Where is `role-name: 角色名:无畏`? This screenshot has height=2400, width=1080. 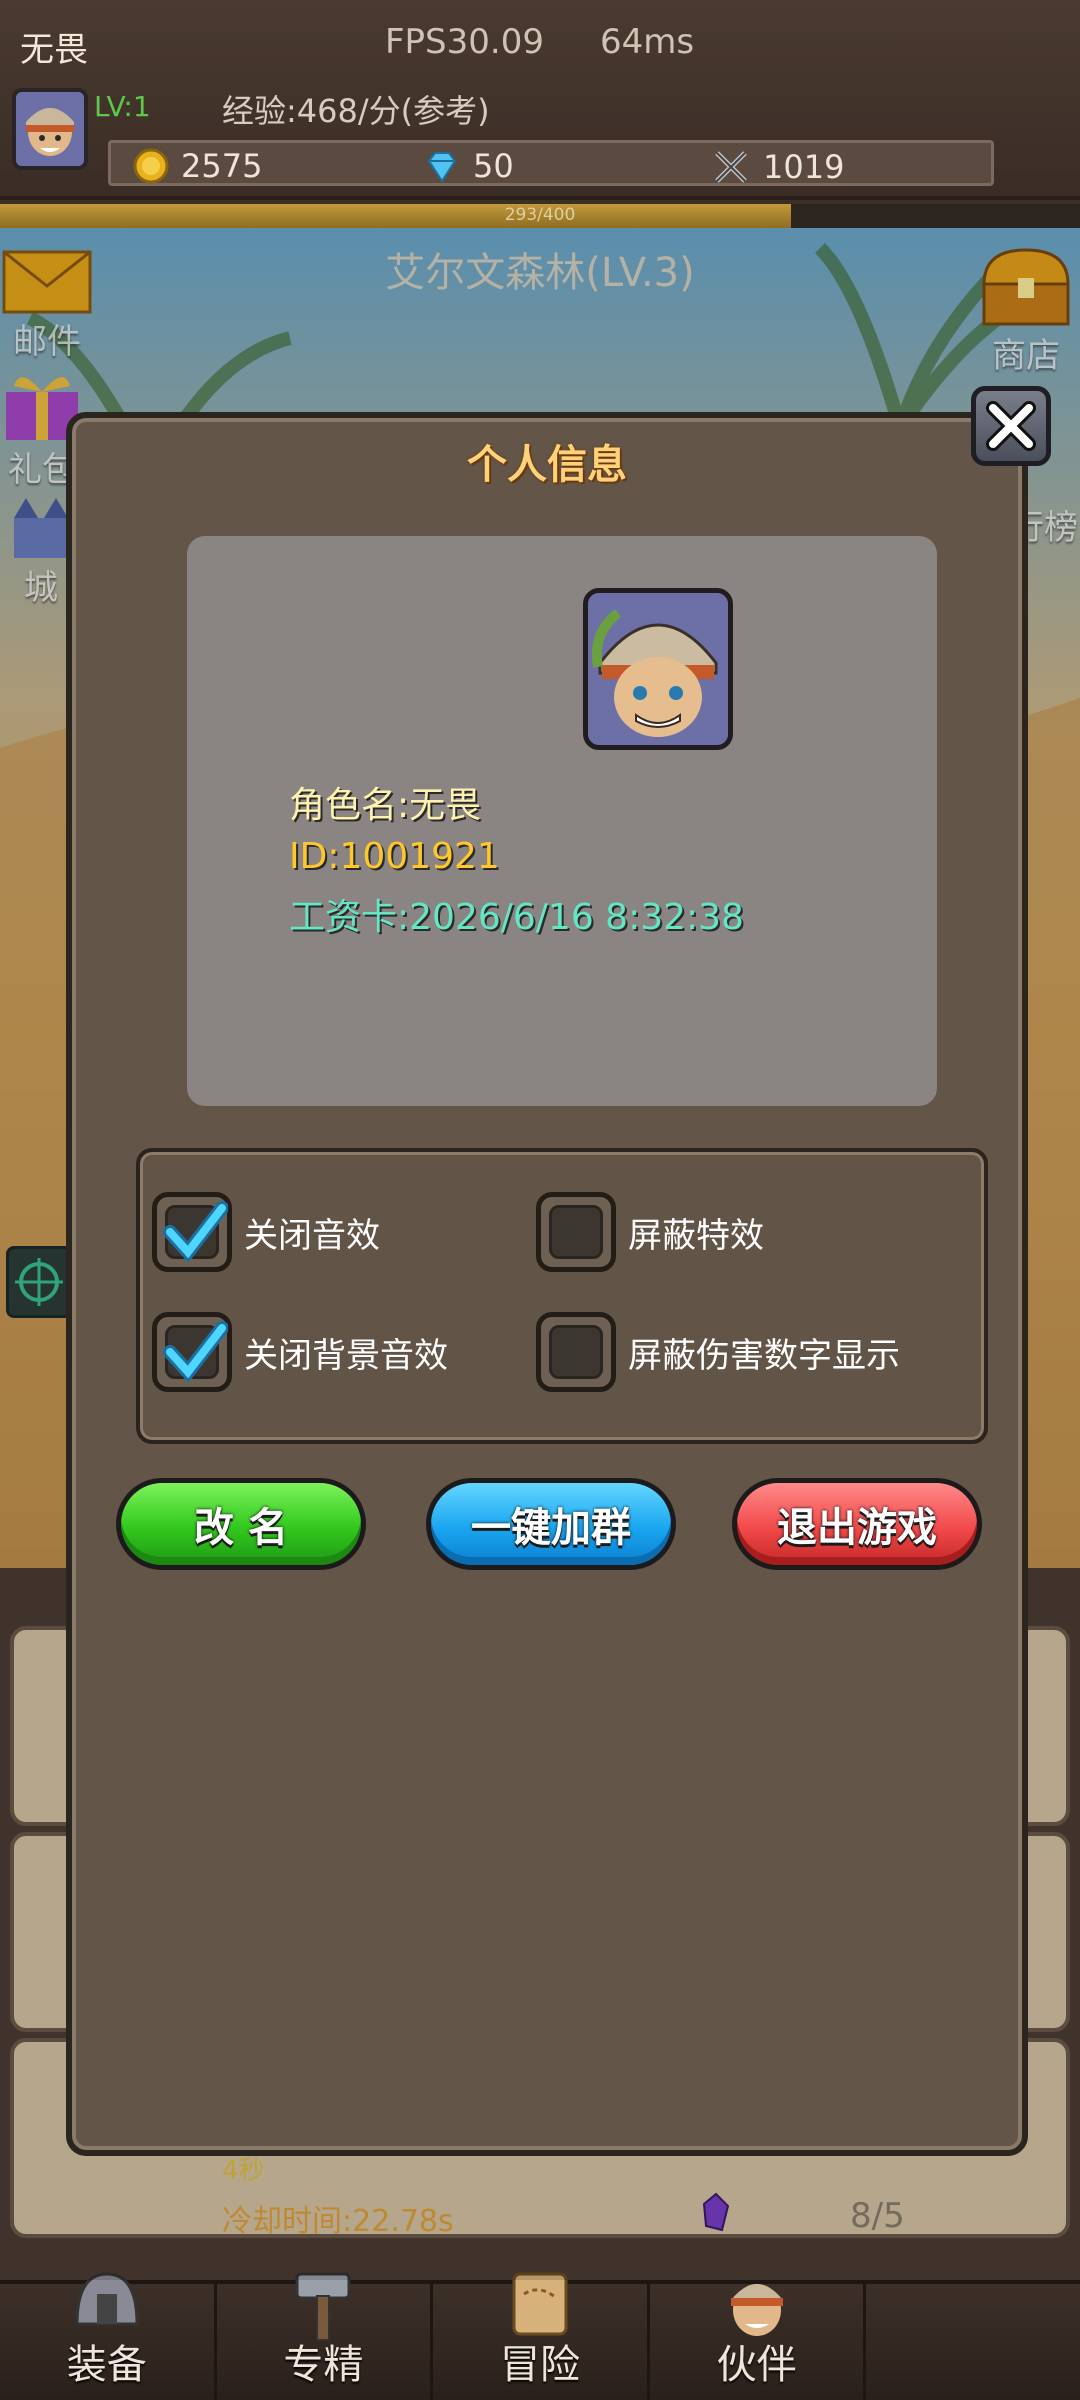 role-name: 角色名:无畏 is located at coordinates (385, 805).